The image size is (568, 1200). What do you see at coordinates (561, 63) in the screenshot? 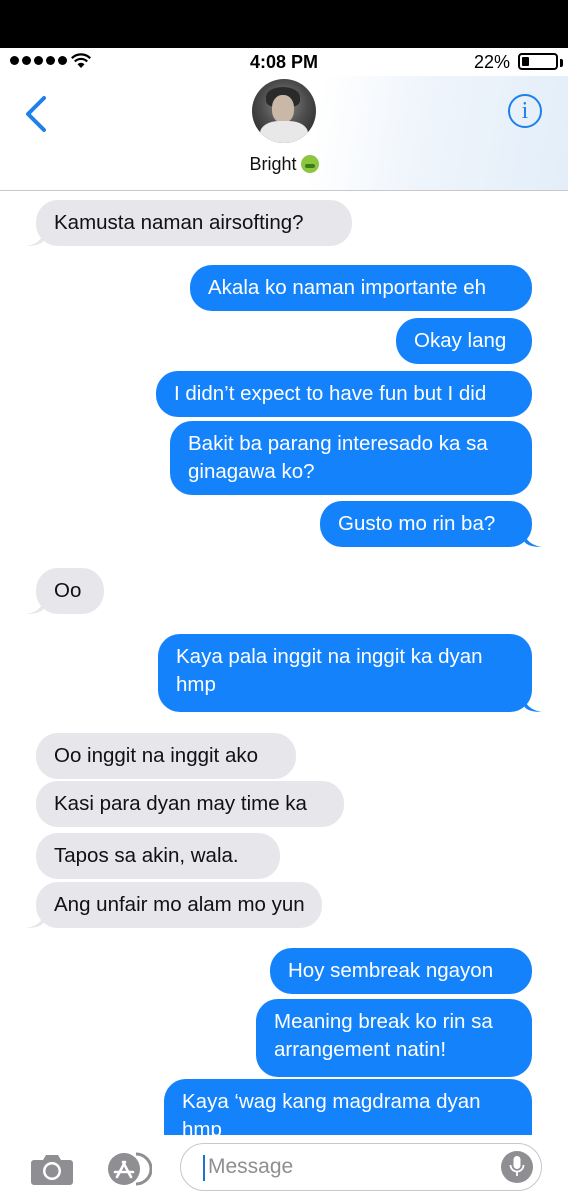
I see `battery-tip` at bounding box center [561, 63].